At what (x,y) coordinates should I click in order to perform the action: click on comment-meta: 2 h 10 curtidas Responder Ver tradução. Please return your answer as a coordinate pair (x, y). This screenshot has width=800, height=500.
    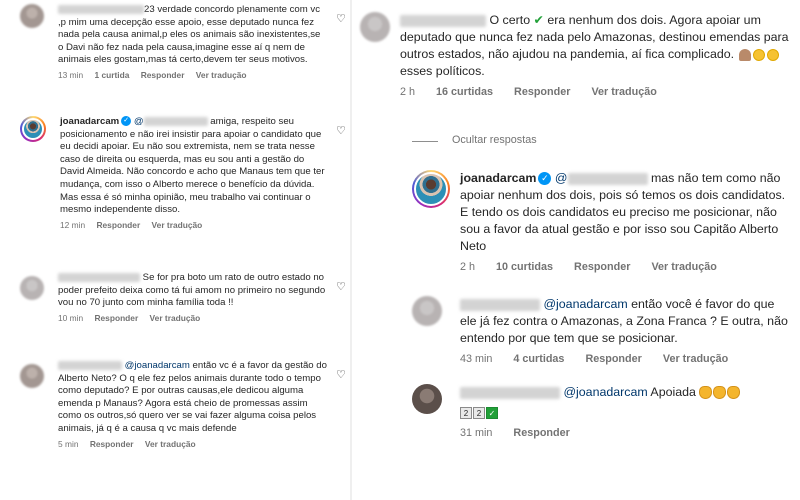
    Looking at the image, I should click on (625, 267).